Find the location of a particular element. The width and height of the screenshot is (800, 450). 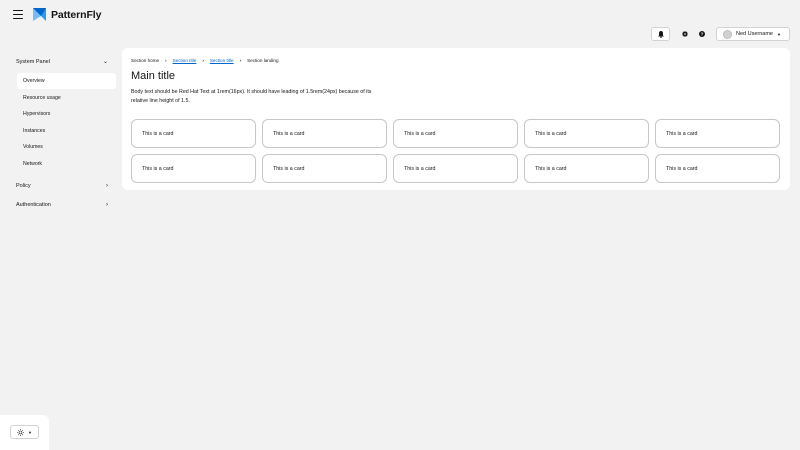

sidebar-item-label: Instances is located at coordinates (34, 131).